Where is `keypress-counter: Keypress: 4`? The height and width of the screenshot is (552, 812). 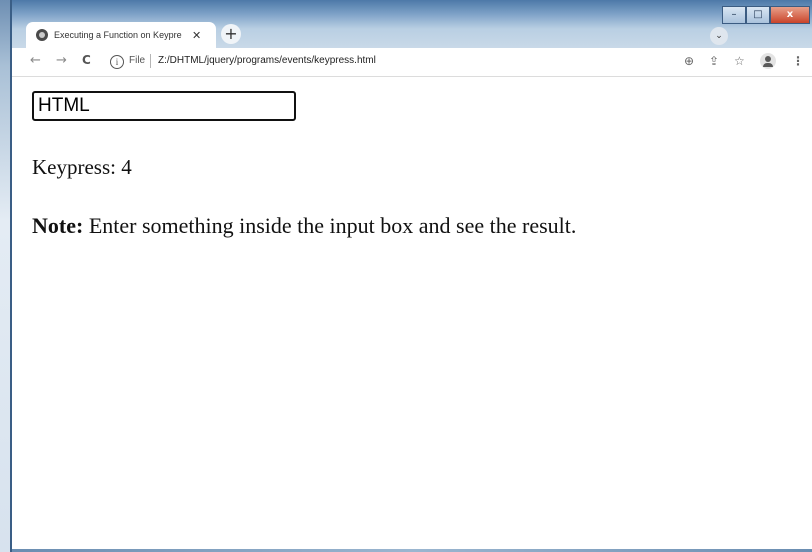
keypress-counter: Keypress: 4 is located at coordinates (82, 167).